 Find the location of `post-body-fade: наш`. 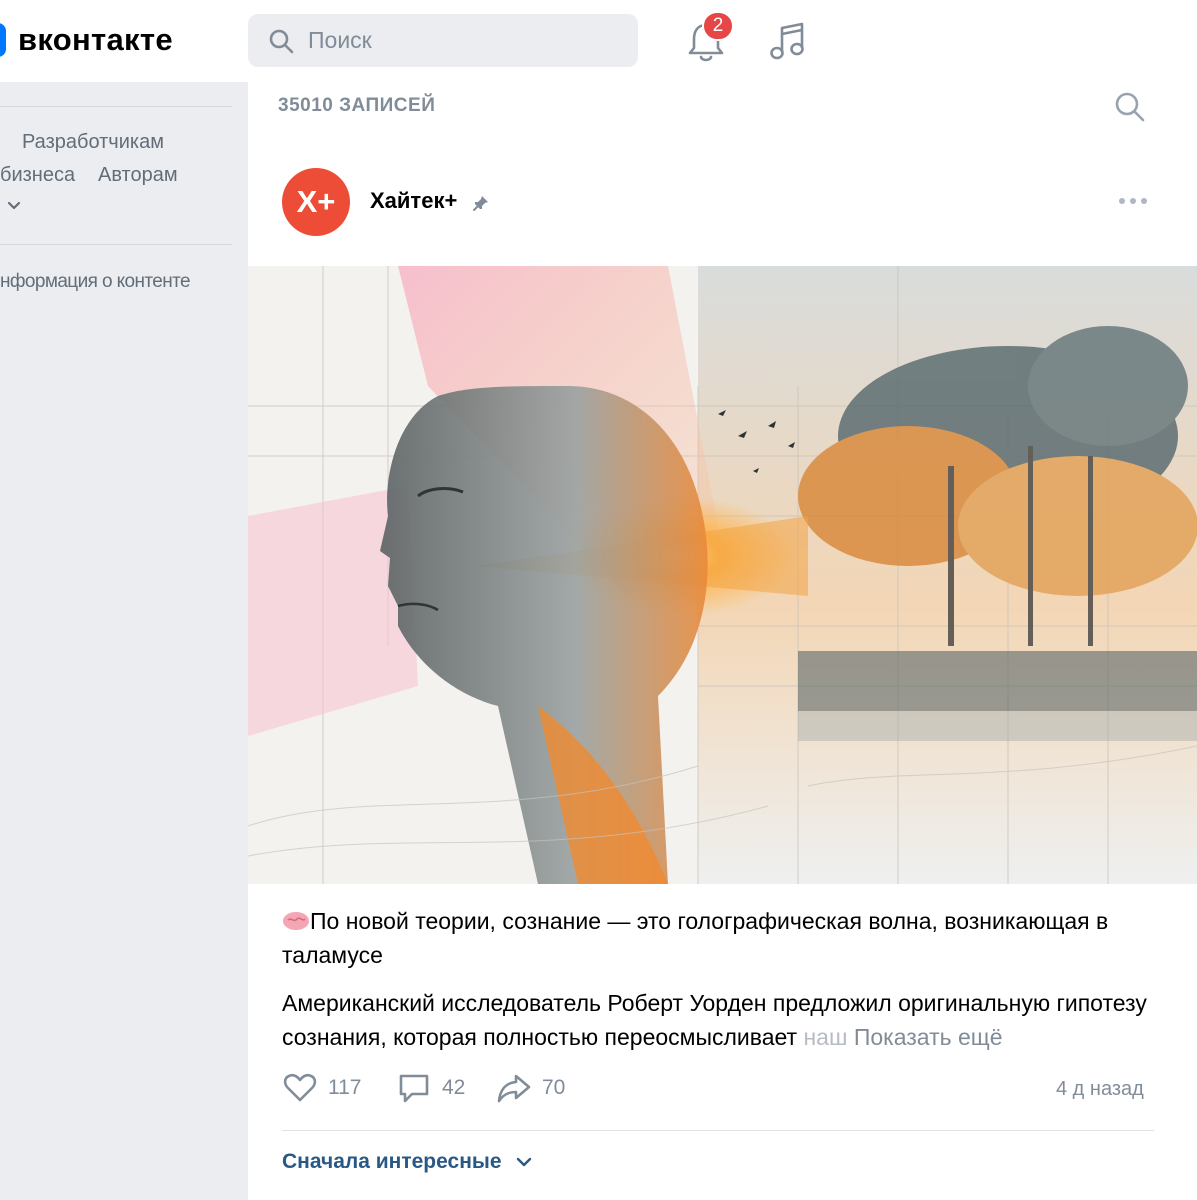

post-body-fade: наш is located at coordinates (825, 1037).